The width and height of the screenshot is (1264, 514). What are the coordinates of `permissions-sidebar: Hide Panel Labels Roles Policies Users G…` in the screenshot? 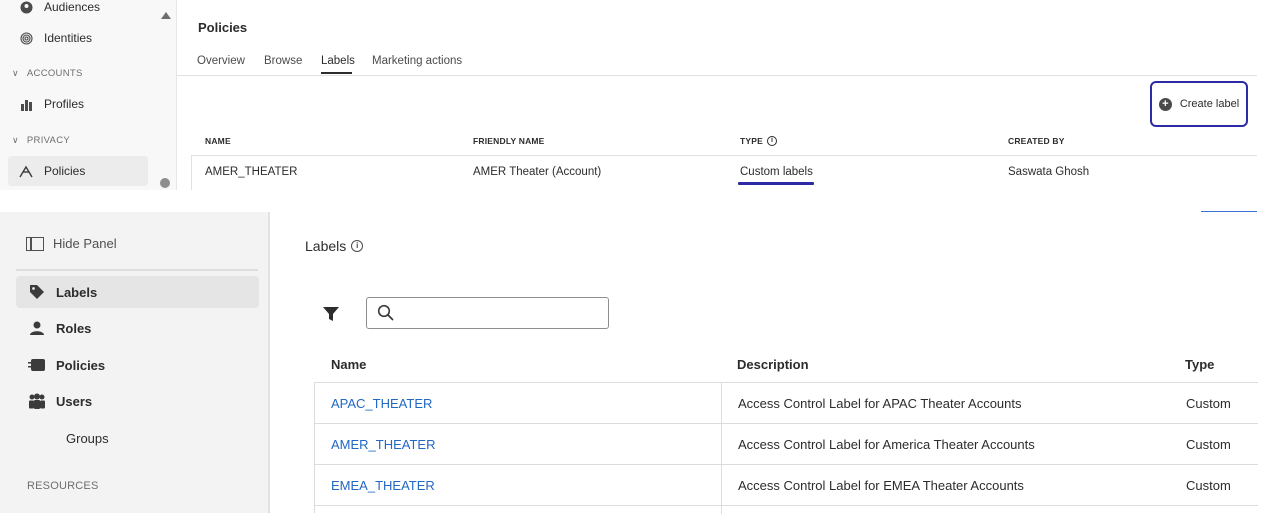 It's located at (135, 362).